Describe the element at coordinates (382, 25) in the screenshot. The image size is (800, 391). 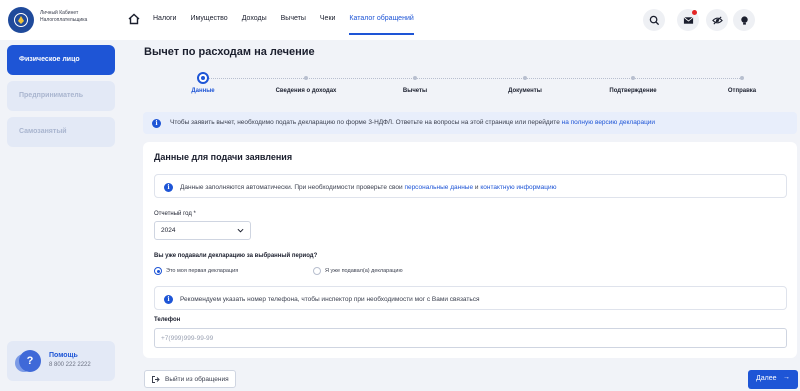
I see `nav-requests-catalog: Каталог обращений` at that location.